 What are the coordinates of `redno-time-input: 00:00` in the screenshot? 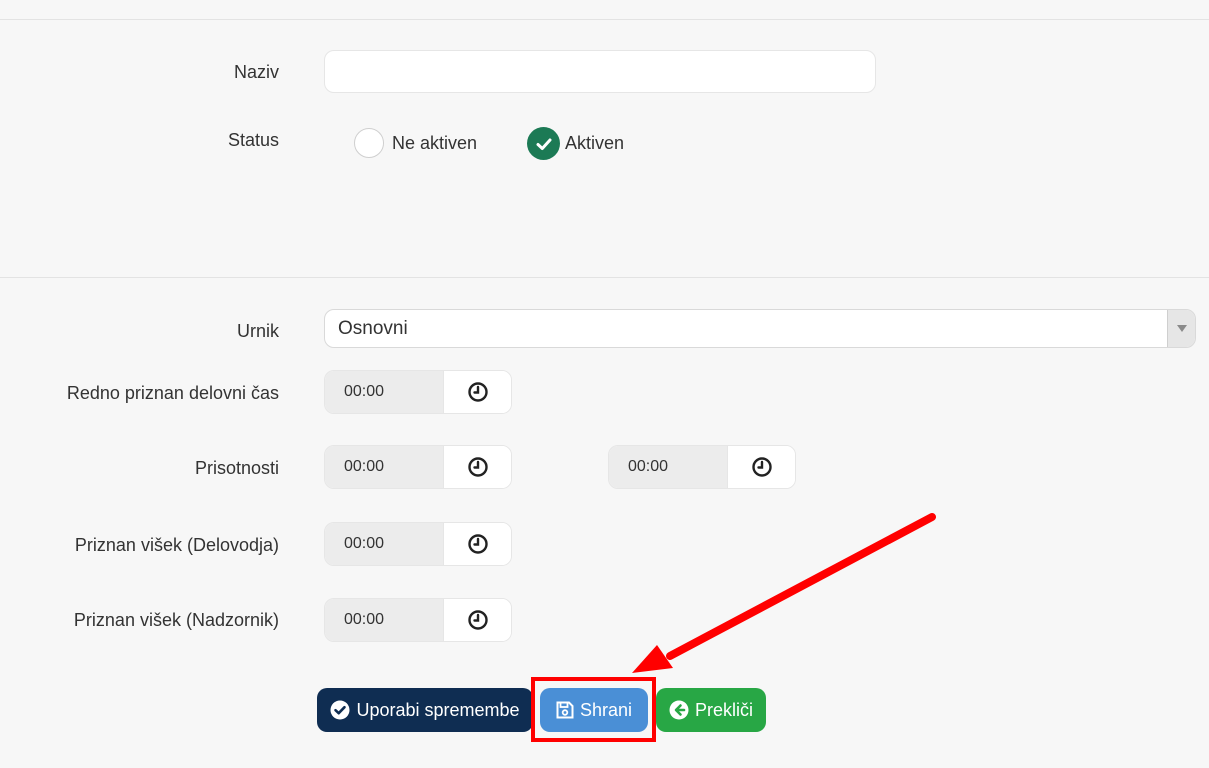 It's located at (384, 392).